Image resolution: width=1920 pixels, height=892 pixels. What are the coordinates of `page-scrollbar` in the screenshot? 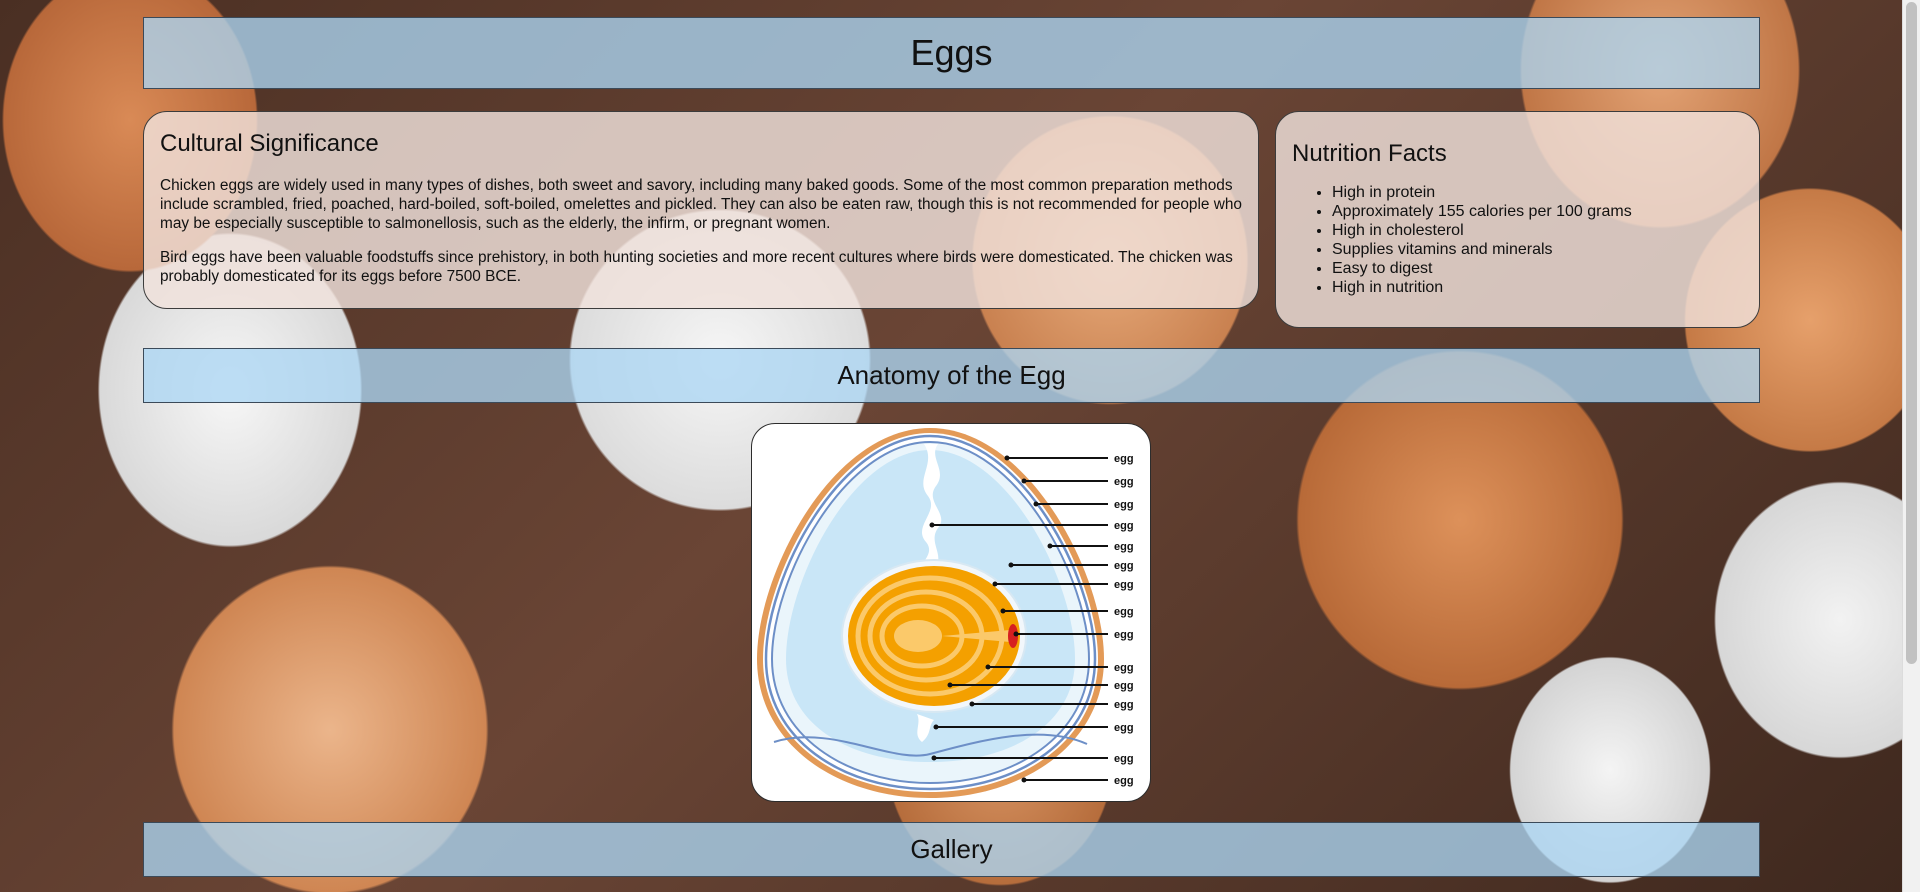 It's located at (1911, 446).